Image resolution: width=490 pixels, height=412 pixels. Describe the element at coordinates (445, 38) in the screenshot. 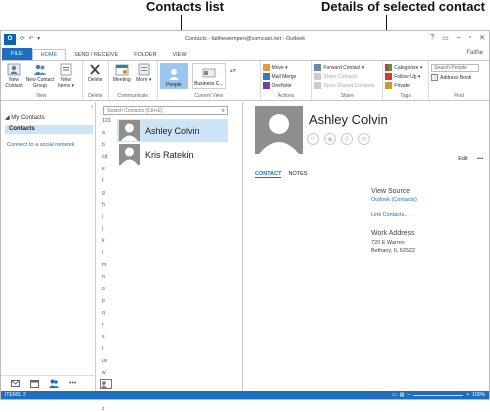

I see `ribbon-display-icon: ▭` at that location.